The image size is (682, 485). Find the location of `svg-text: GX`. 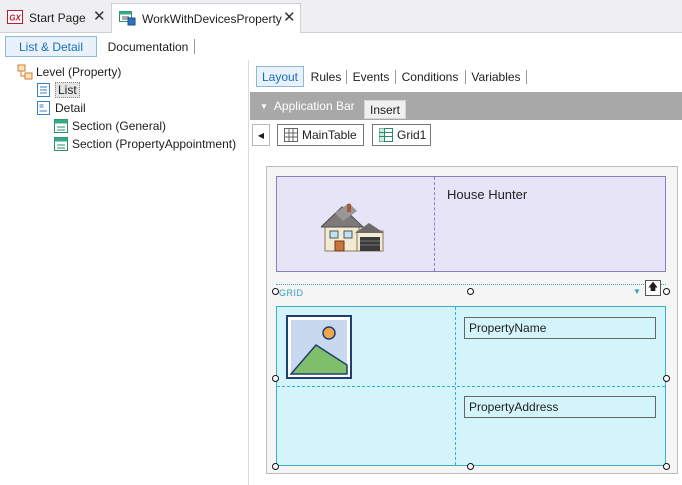

svg-text: GX is located at coordinates (15, 17).